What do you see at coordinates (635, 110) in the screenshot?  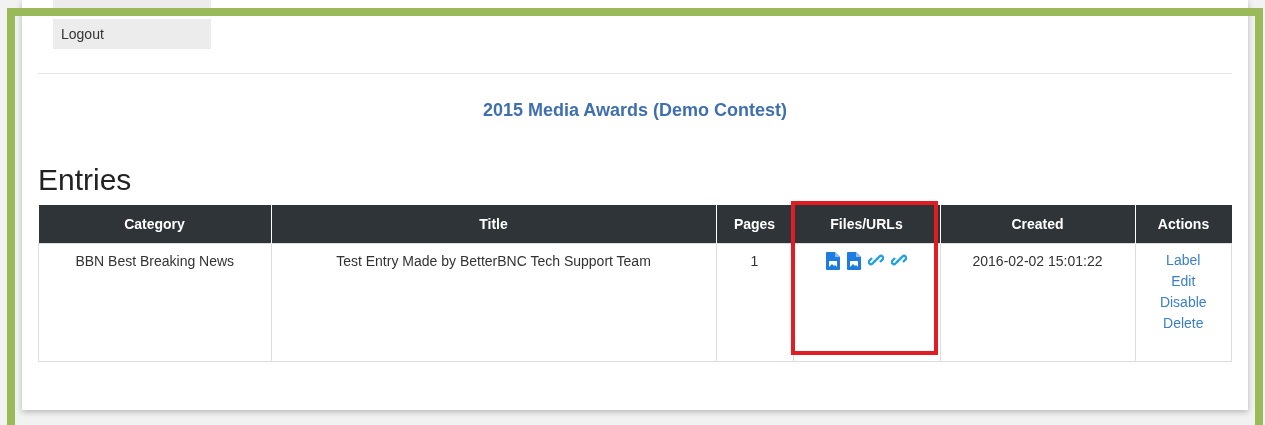 I see `contest-title-link: 2015 Media Awards (Demo Contest)` at bounding box center [635, 110].